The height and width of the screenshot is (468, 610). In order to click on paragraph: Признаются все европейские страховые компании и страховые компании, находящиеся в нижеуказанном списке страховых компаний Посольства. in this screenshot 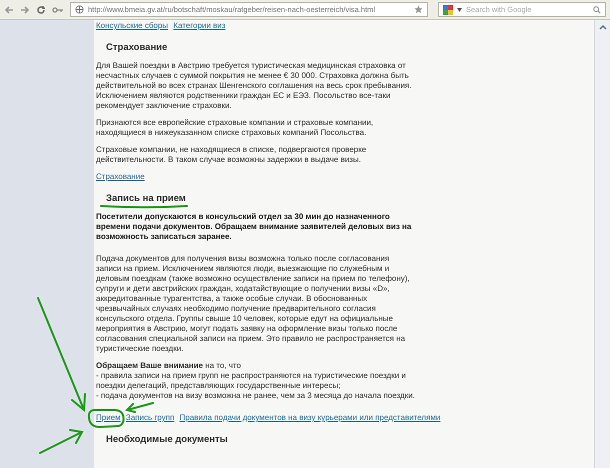, I will do `click(235, 128)`.